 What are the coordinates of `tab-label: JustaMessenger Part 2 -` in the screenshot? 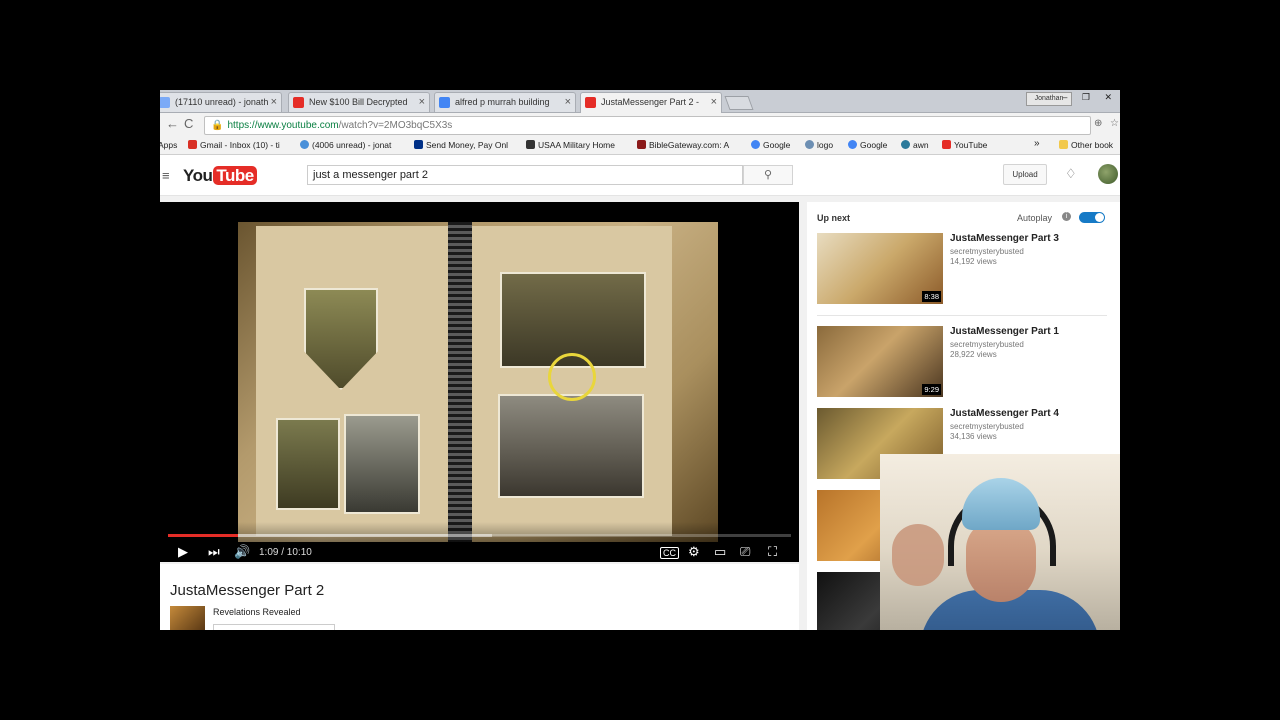 It's located at (650, 102).